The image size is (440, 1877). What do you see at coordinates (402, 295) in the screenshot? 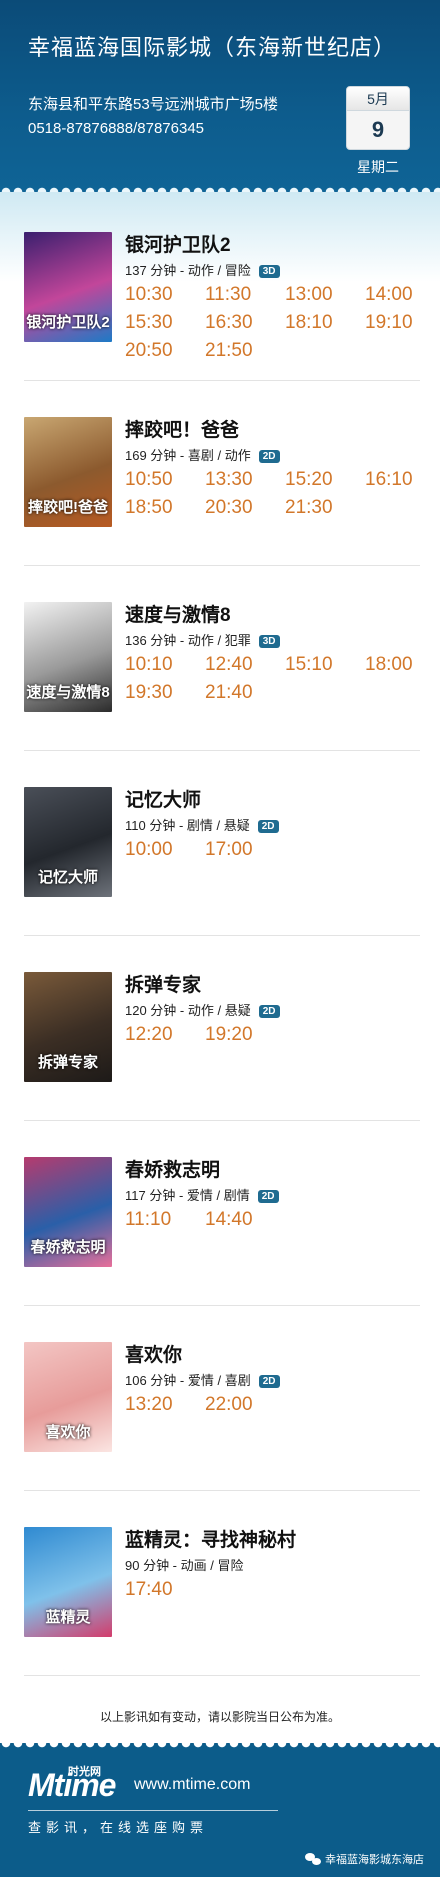
I see `showtime: 14:00` at bounding box center [402, 295].